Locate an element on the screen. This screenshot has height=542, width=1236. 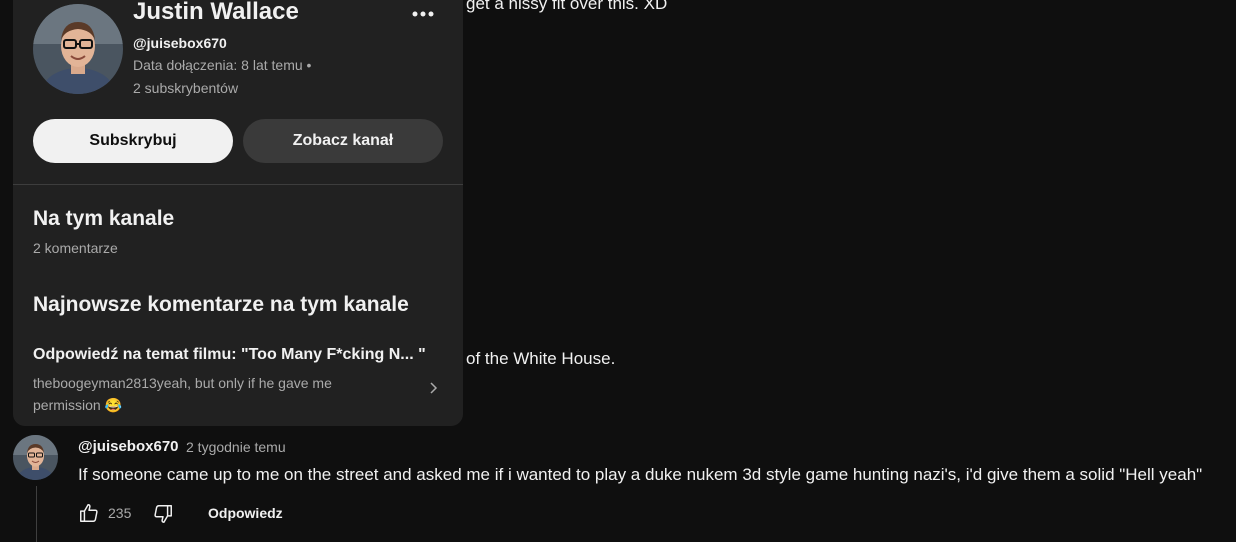
recent-comments-heading: Najnowsze komentarze na tym kanale is located at coordinates (221, 304).